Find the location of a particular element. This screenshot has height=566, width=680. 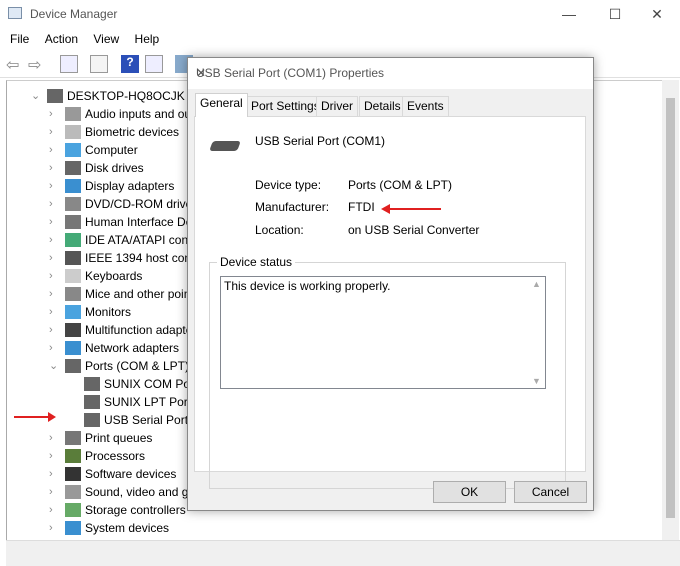

keyboard-icon is located at coordinates (73, 276).